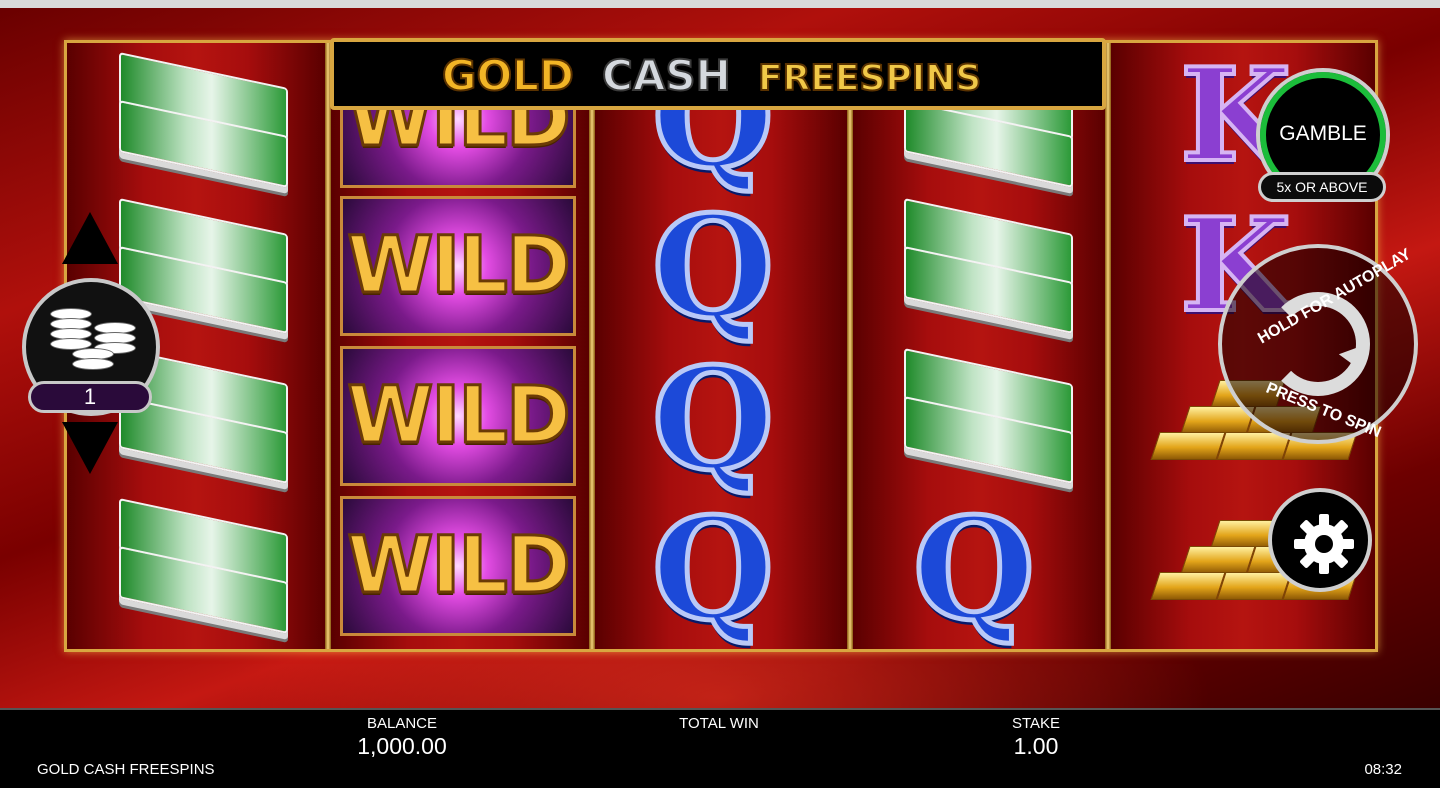 This screenshot has height=788, width=1440. Describe the element at coordinates (1324, 544) in the screenshot. I see `gear-icon` at that location.